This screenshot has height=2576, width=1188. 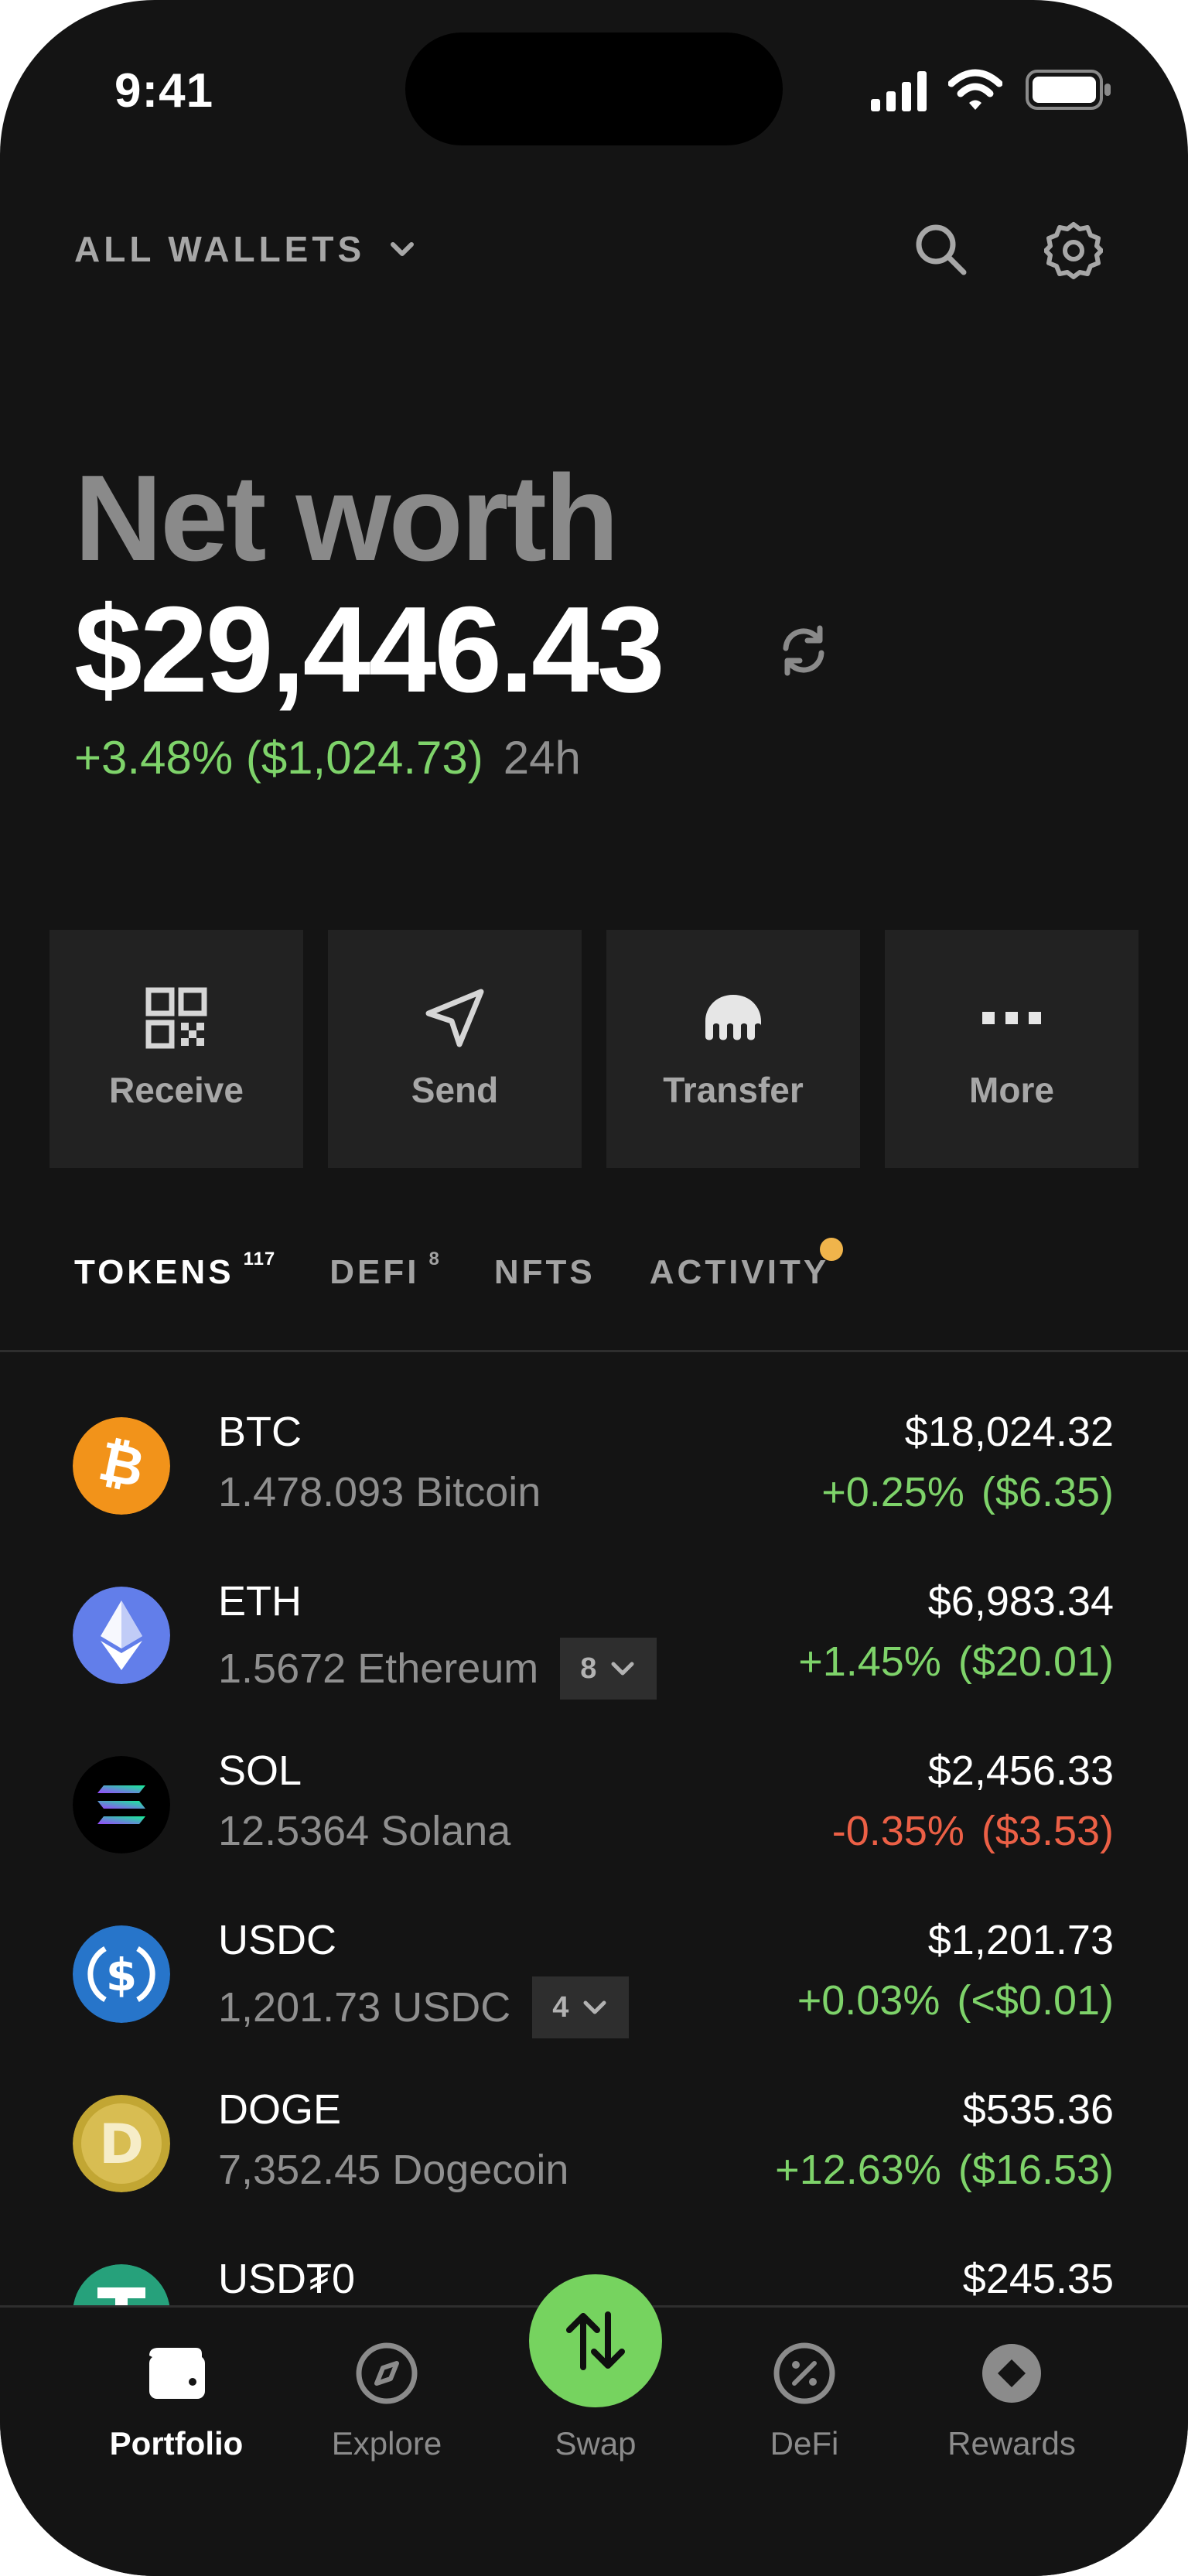 I want to click on status-time: 9:41, so click(x=164, y=91).